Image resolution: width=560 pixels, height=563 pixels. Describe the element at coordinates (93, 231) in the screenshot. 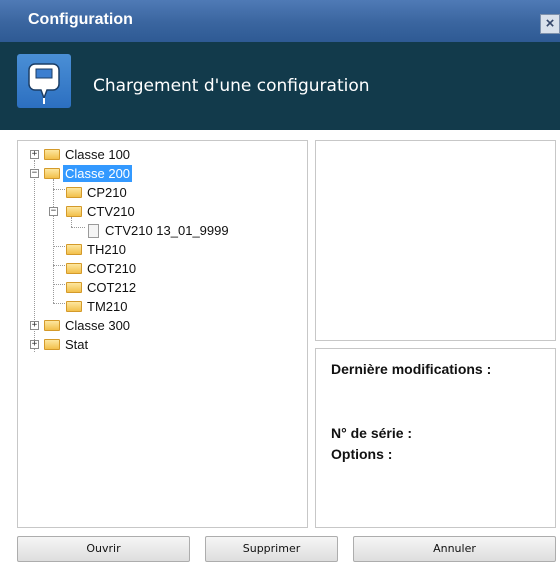

I see `file-icon` at that location.